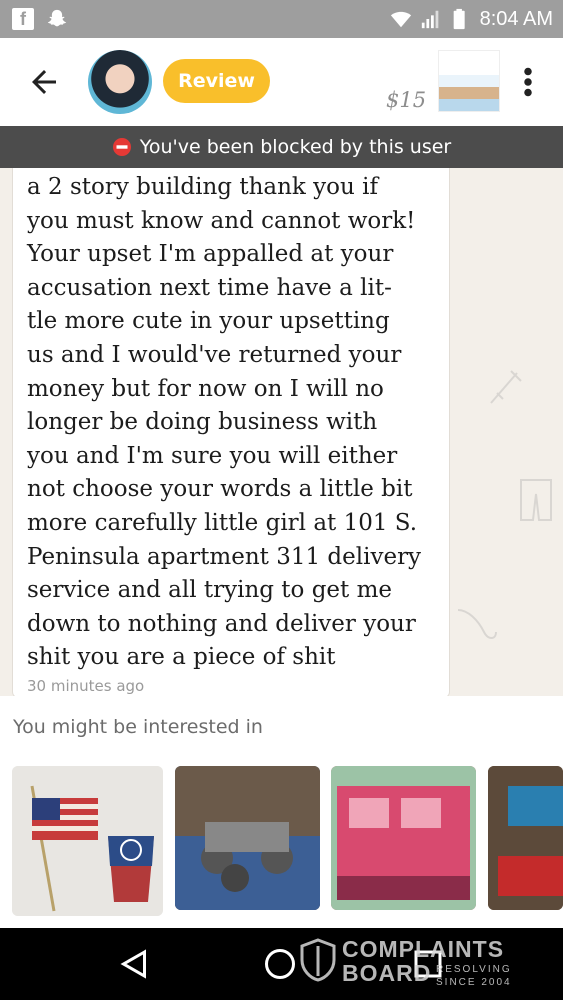 This screenshot has height=1000, width=563. What do you see at coordinates (86, 686) in the screenshot?
I see `message-timestamp: 30 minutes ago` at bounding box center [86, 686].